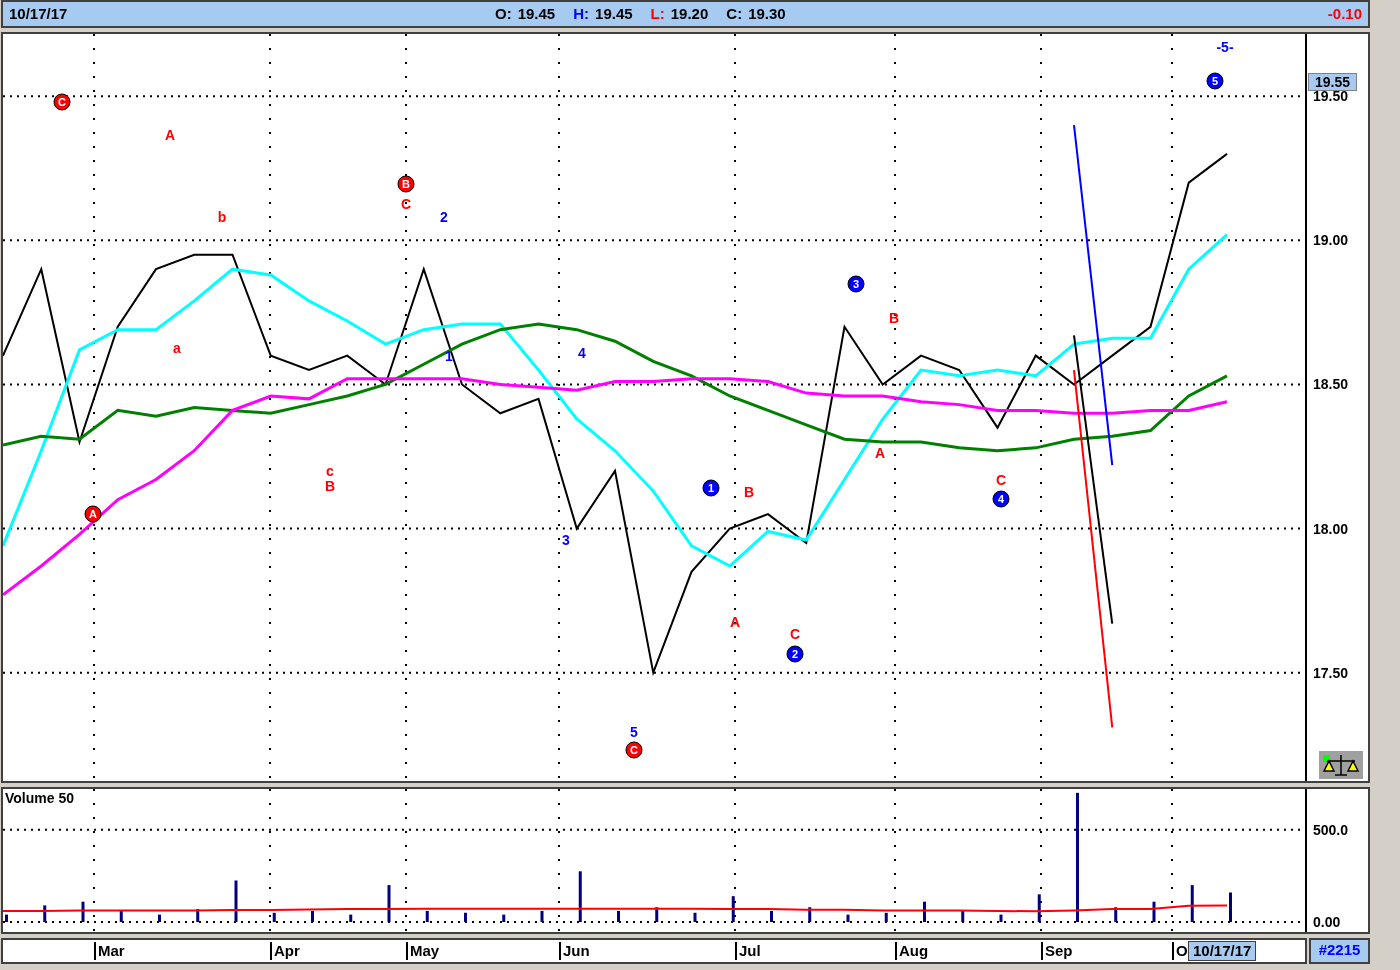 The image size is (1400, 970). Describe the element at coordinates (581, 13) in the screenshot. I see `quote-field-label: H:` at that location.